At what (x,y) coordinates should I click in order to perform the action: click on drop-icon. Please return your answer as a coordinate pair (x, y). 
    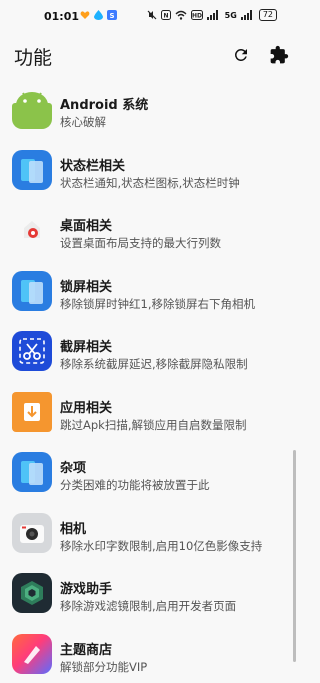
    Looking at the image, I should click on (98, 15).